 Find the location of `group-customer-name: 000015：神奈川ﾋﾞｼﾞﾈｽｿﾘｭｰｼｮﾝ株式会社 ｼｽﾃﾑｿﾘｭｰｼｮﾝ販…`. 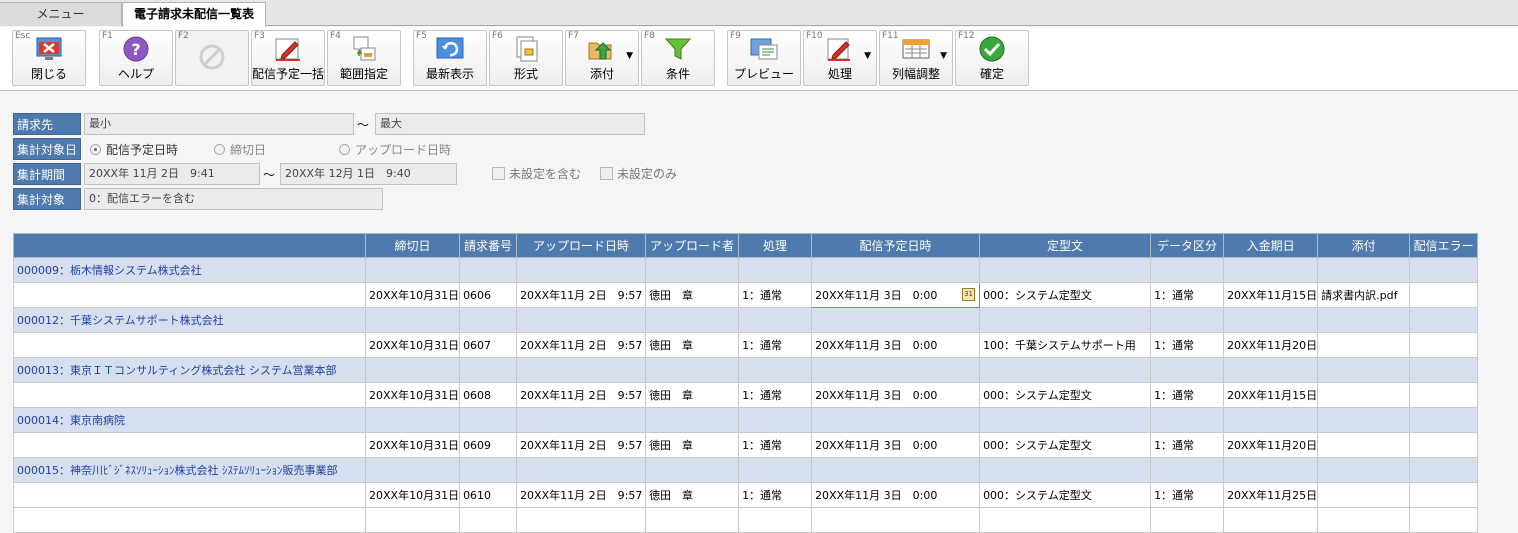

group-customer-name: 000015：神奈川ﾋﾞｼﾞﾈｽｿﾘｭｰｼｮﾝ株式会社 ｼｽﾃﾑｿﾘｭｰｼｮﾝ販… is located at coordinates (189, 470).